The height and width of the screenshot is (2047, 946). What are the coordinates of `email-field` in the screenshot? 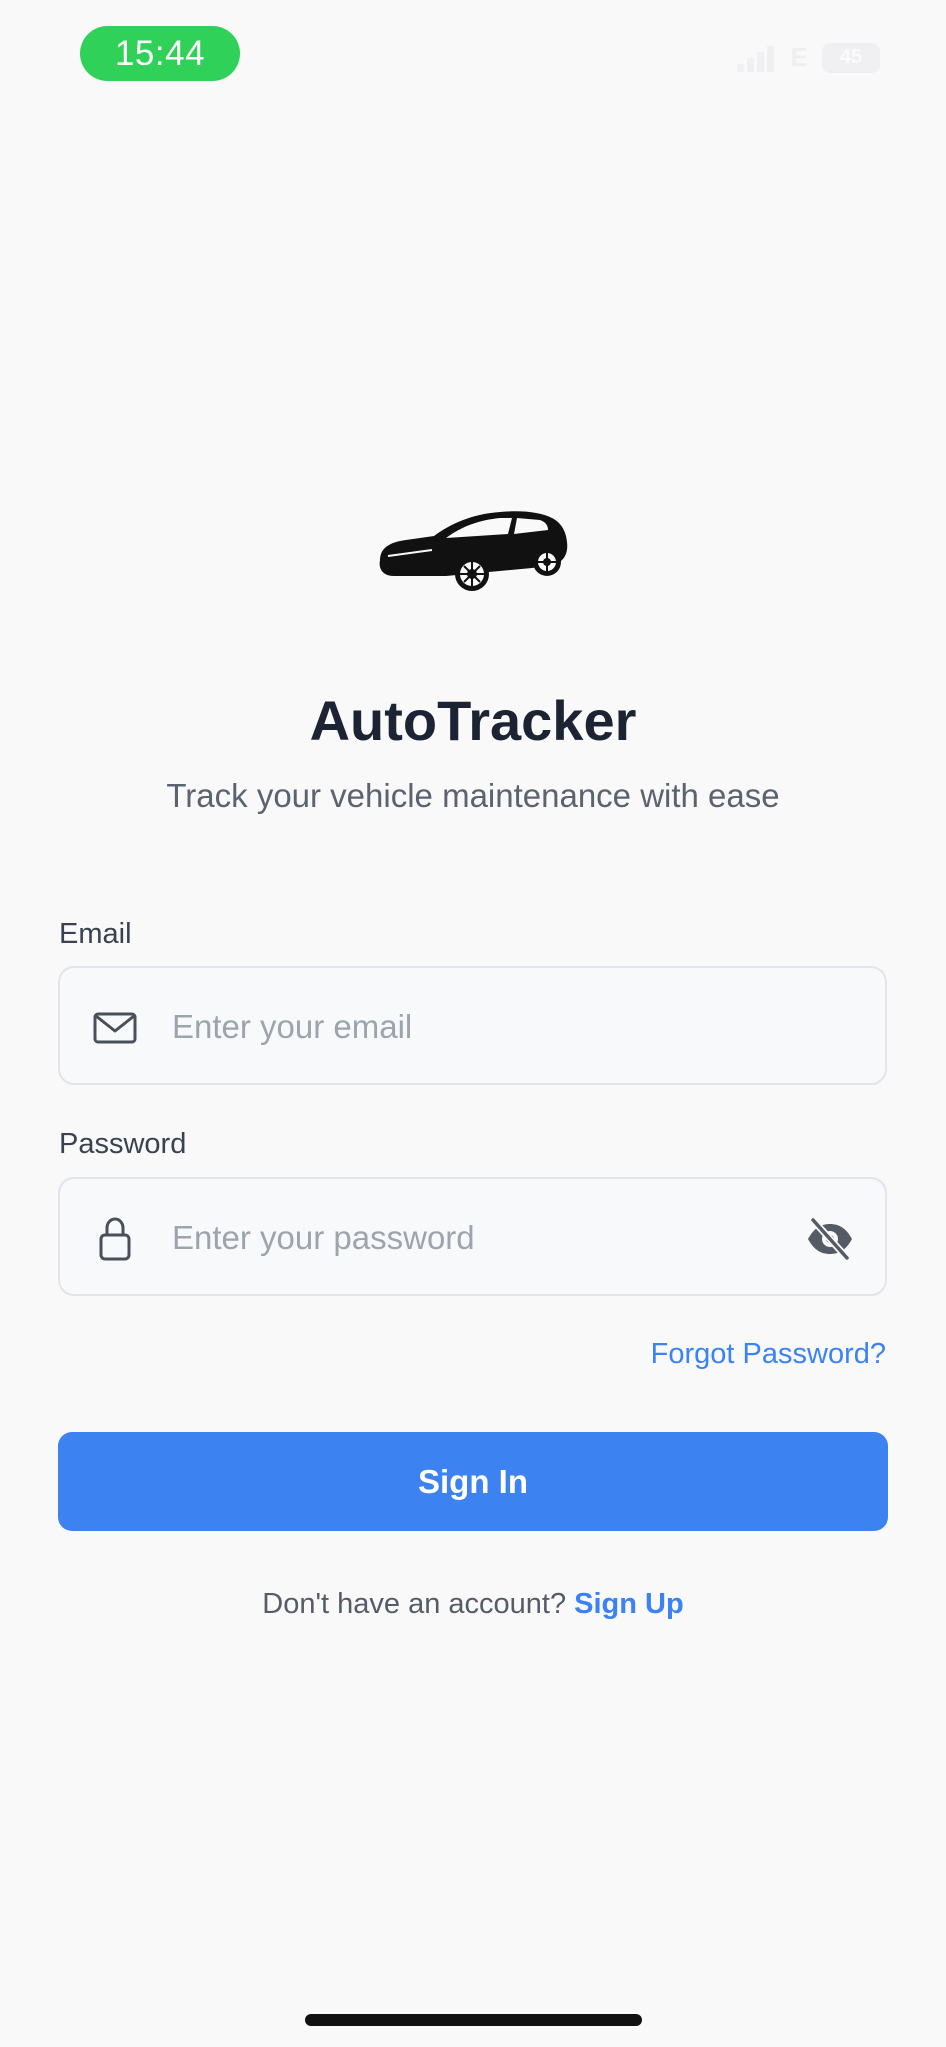 It's located at (472, 1025).